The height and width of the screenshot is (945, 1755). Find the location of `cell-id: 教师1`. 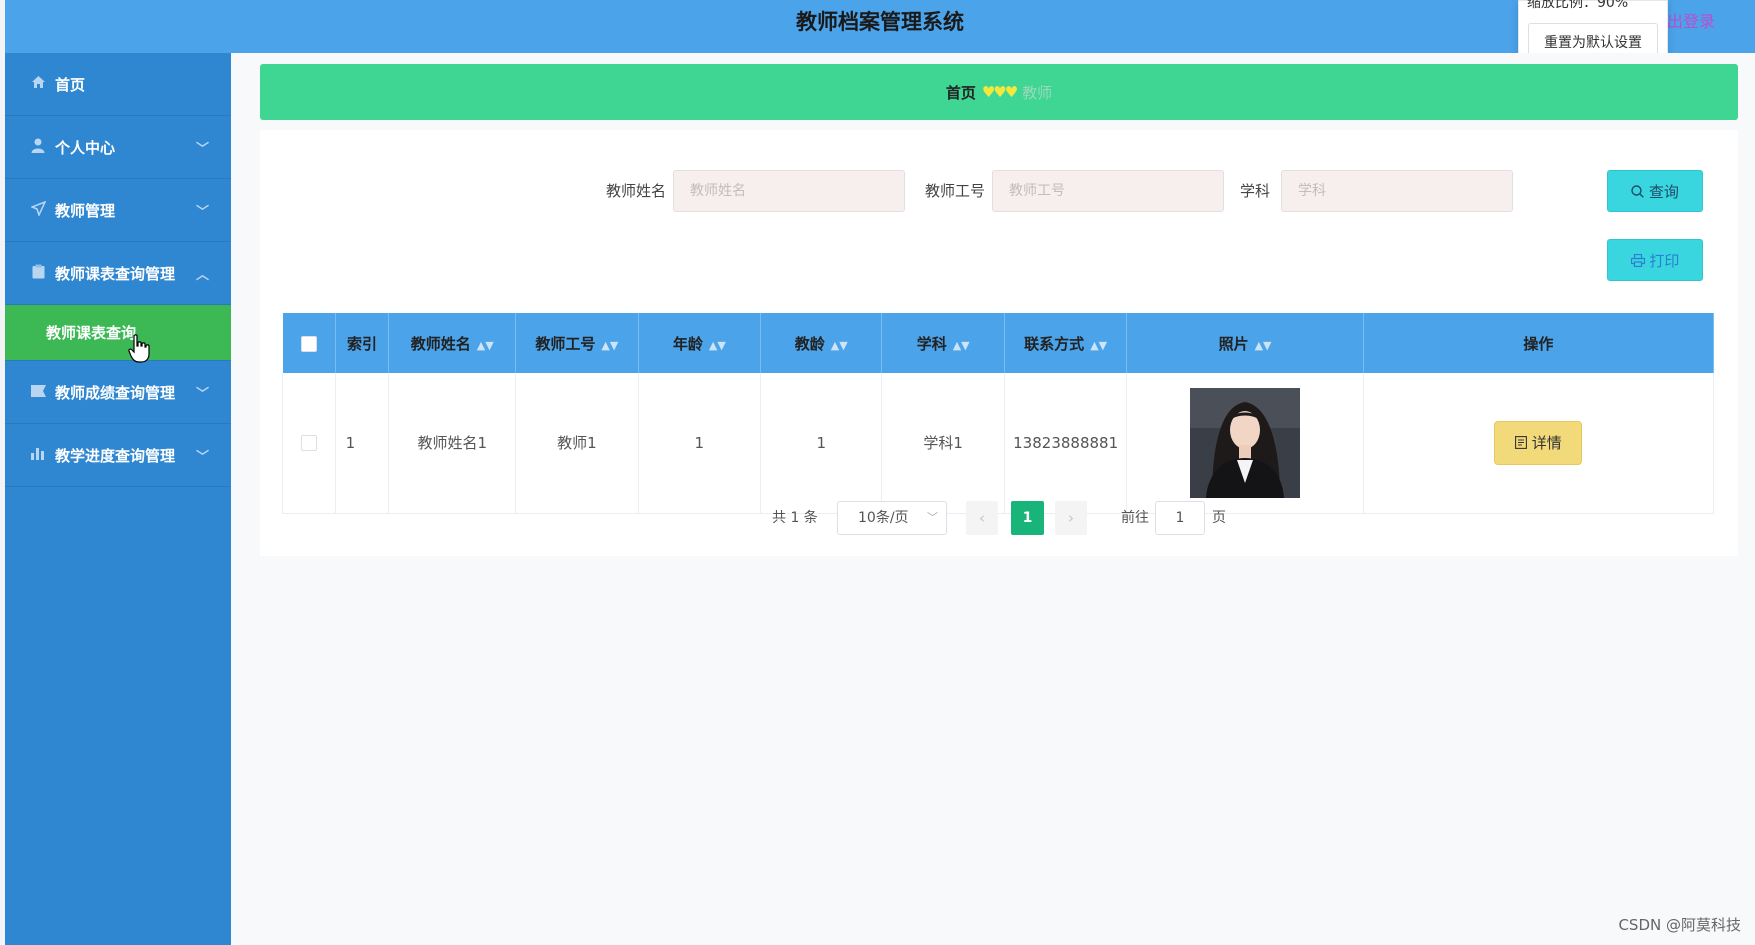

cell-id: 教师1 is located at coordinates (577, 443).